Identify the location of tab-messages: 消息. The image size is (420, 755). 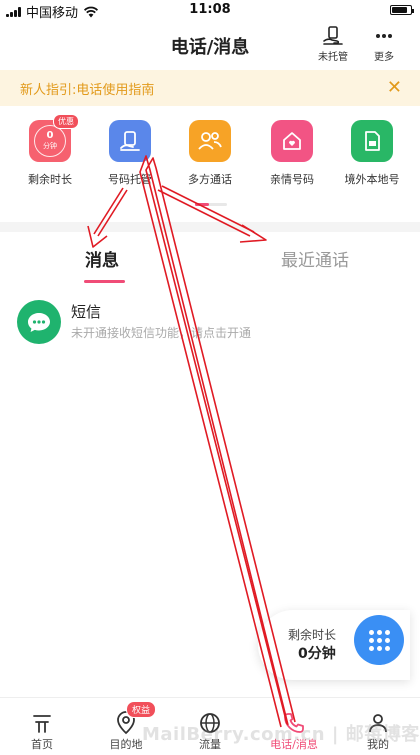
(102, 258).